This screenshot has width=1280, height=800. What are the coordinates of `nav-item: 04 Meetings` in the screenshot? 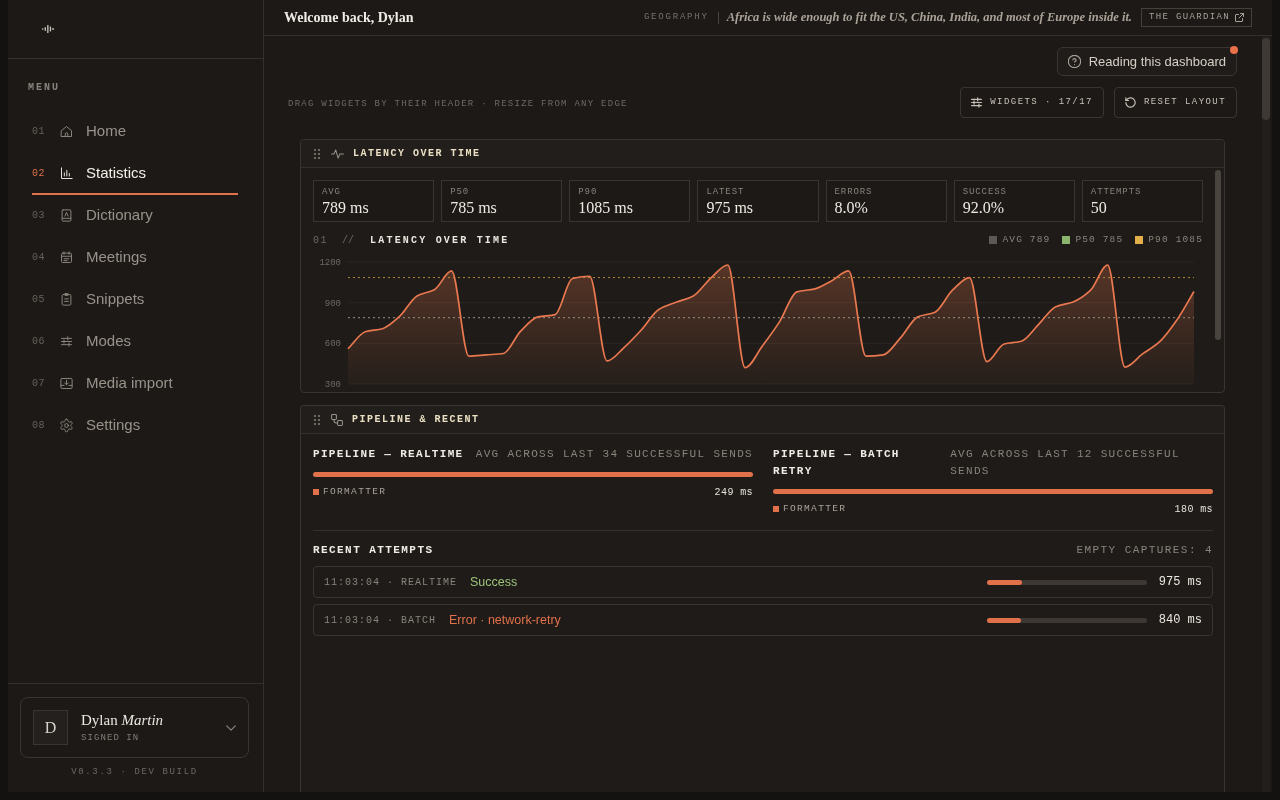 It's located at (135, 258).